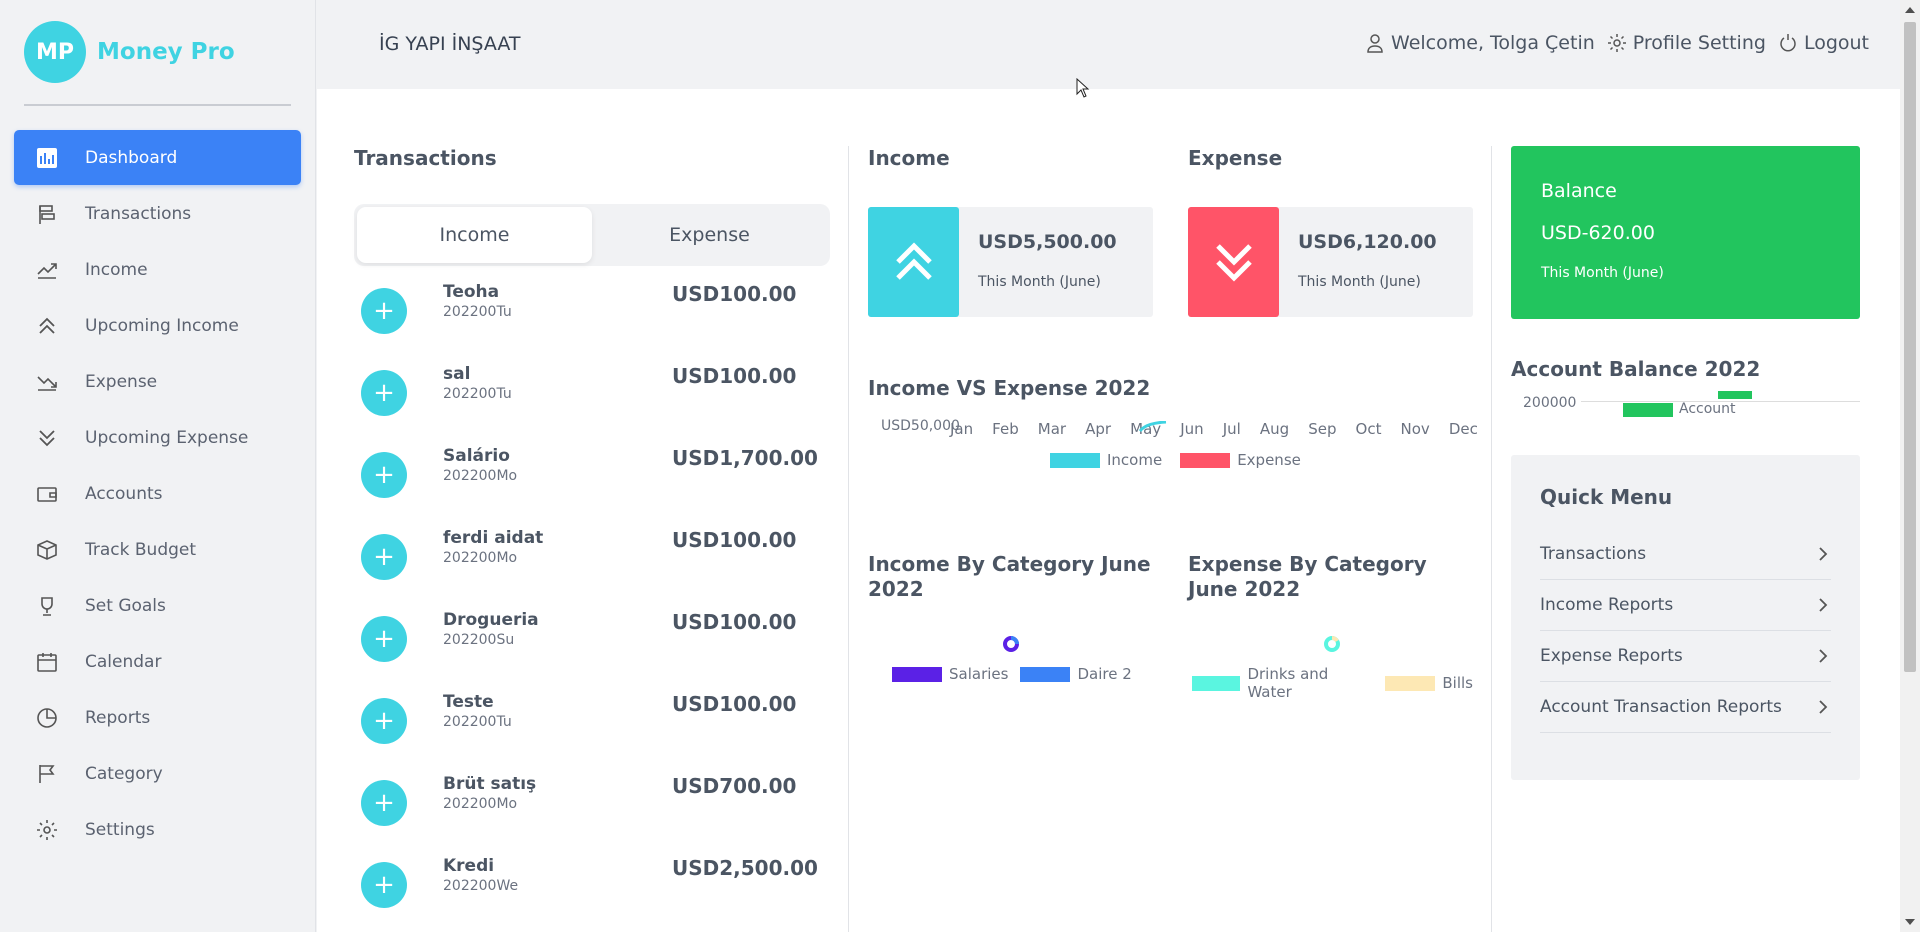  Describe the element at coordinates (1330, 262) in the screenshot. I see `expense-card: USD6,120.00 This Month (June)` at that location.